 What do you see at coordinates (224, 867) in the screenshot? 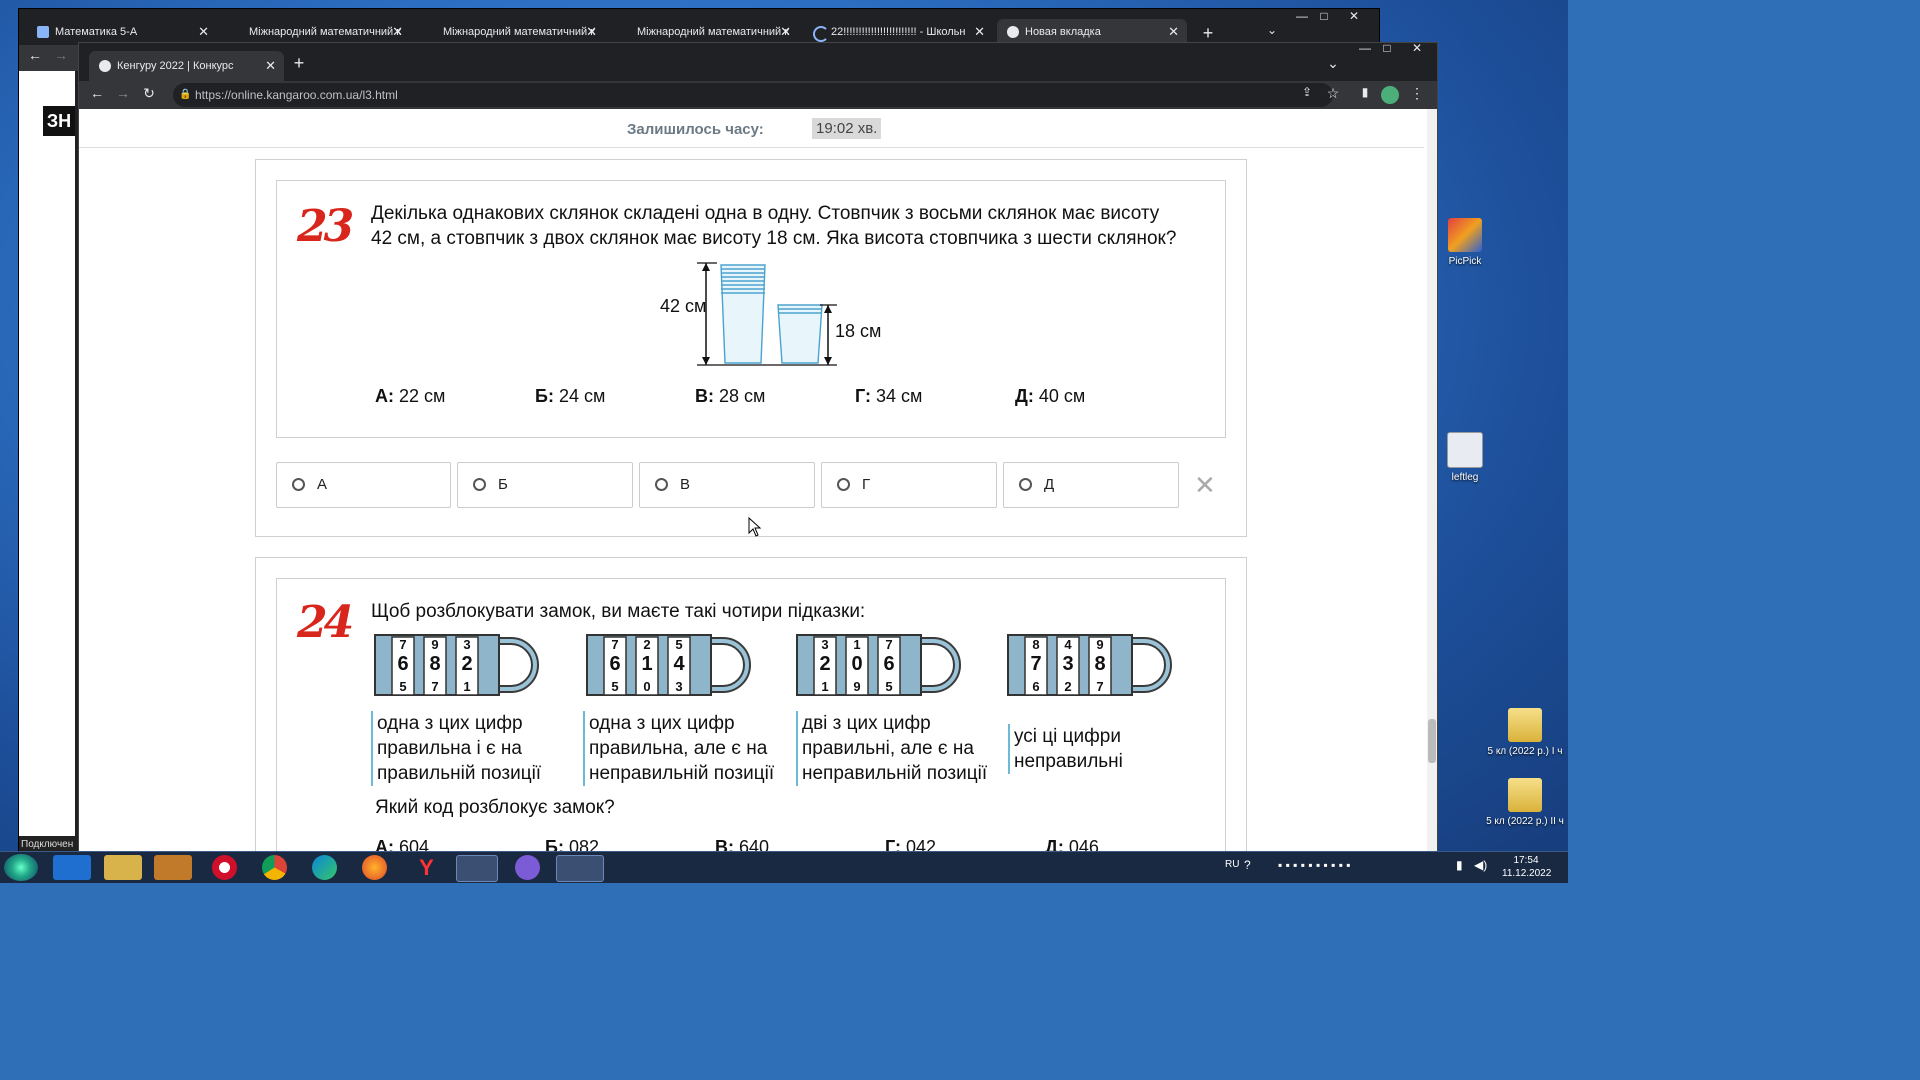
I see `opera-icon` at bounding box center [224, 867].